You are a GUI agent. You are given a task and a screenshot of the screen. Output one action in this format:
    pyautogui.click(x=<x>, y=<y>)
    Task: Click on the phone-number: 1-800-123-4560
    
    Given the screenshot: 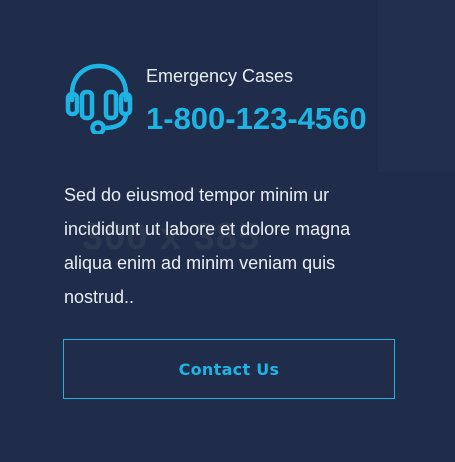 What is the action you would take?
    pyautogui.click(x=256, y=118)
    